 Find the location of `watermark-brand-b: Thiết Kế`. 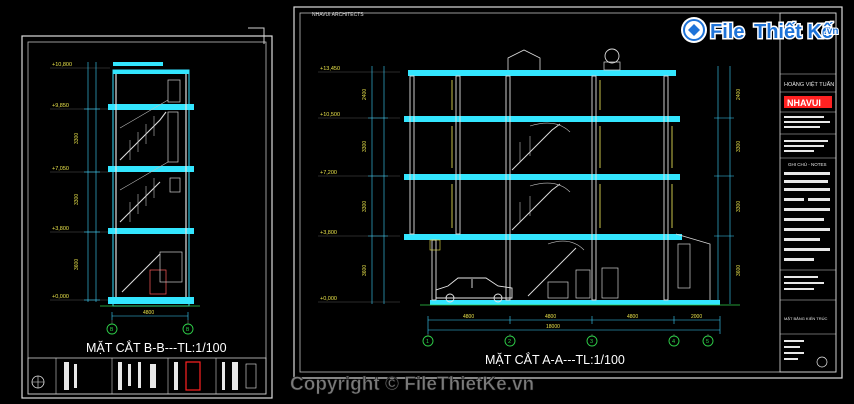

watermark-brand-b: Thiết Kế is located at coordinates (794, 32).